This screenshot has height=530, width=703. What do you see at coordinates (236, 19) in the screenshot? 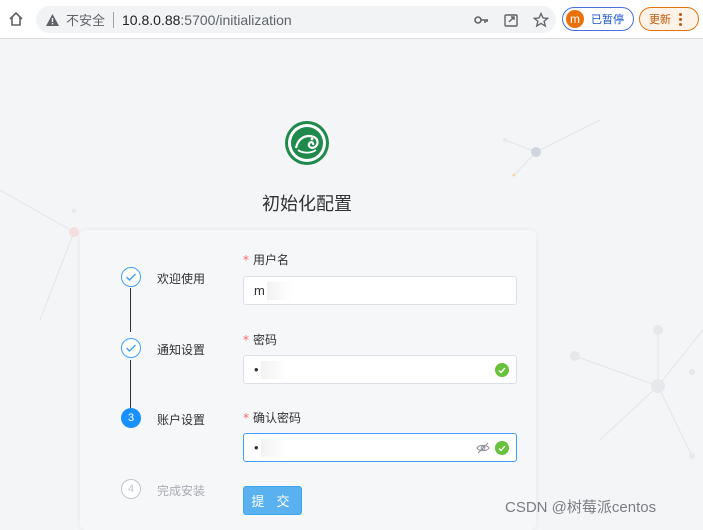
I see `url-path: :5700/initialization` at bounding box center [236, 19].